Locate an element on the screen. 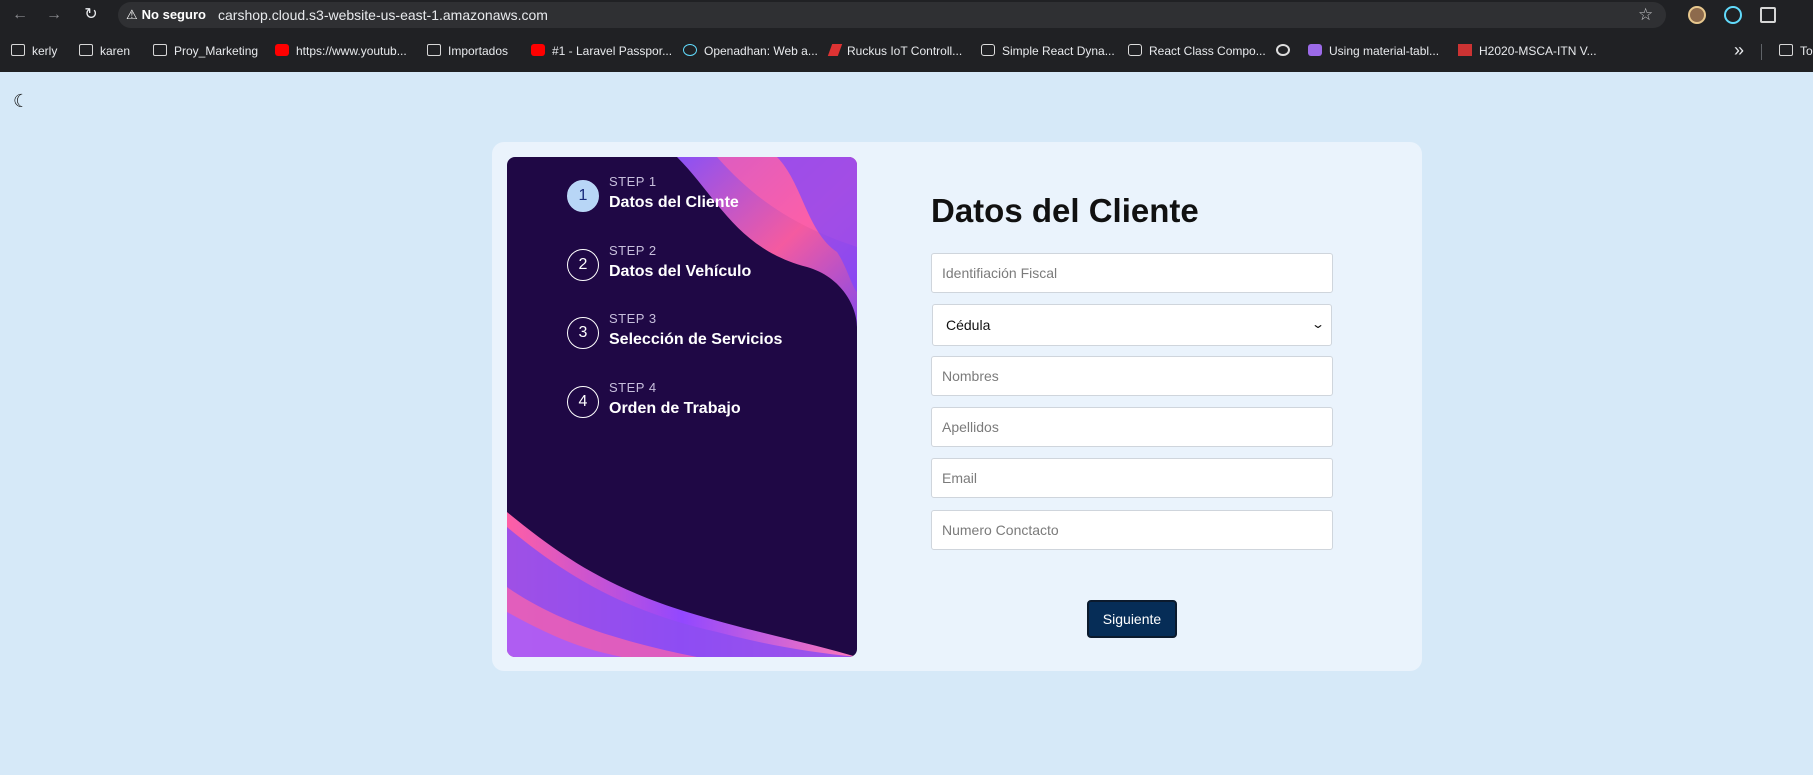 This screenshot has height=775, width=1813. bookmarks-separator is located at coordinates (1761, 52).